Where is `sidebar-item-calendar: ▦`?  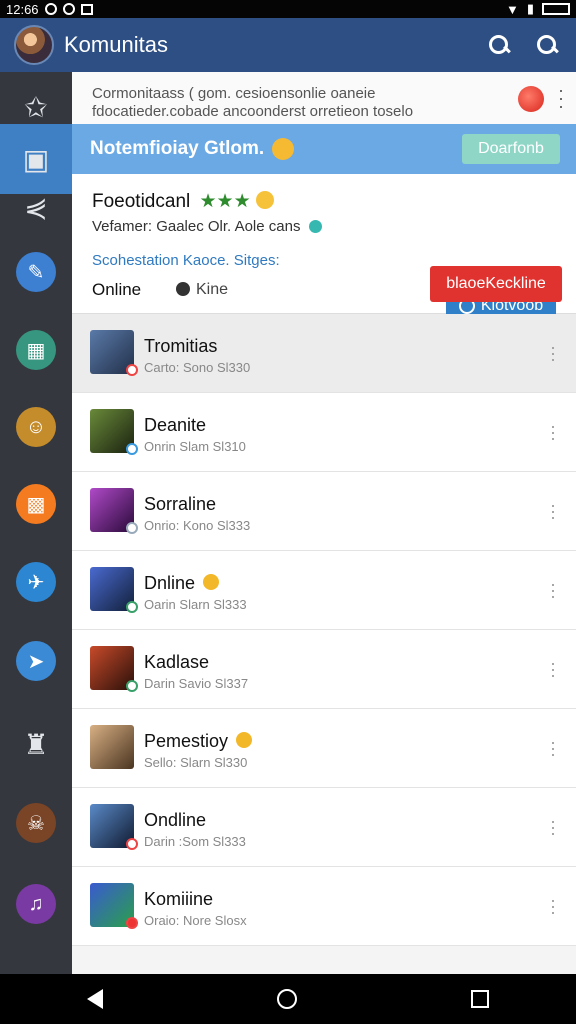 sidebar-item-calendar: ▦ is located at coordinates (36, 350).